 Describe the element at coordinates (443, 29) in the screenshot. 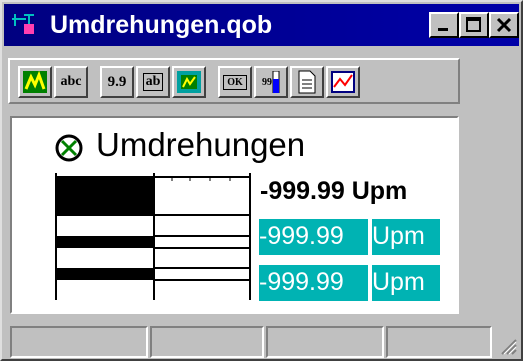

I see `minimize-icon` at that location.